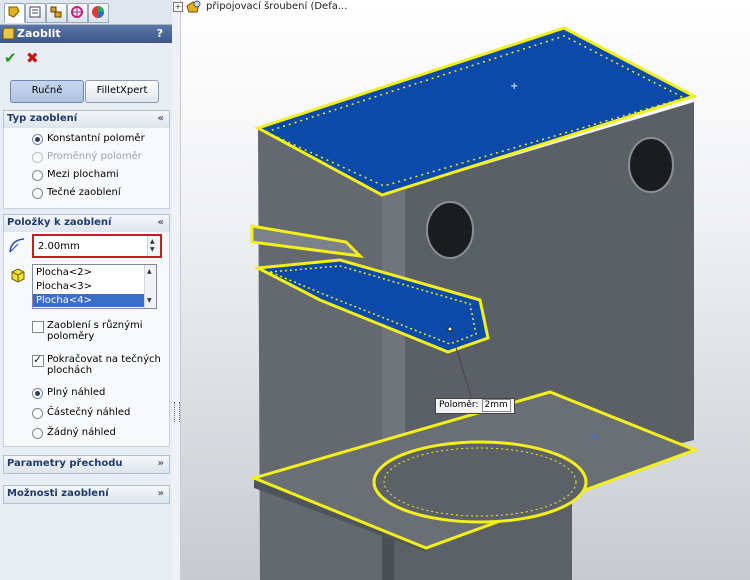 This screenshot has width=750, height=580. Describe the element at coordinates (58, 493) in the screenshot. I see `fillet-options-title: Možnosti zaoblení` at that location.